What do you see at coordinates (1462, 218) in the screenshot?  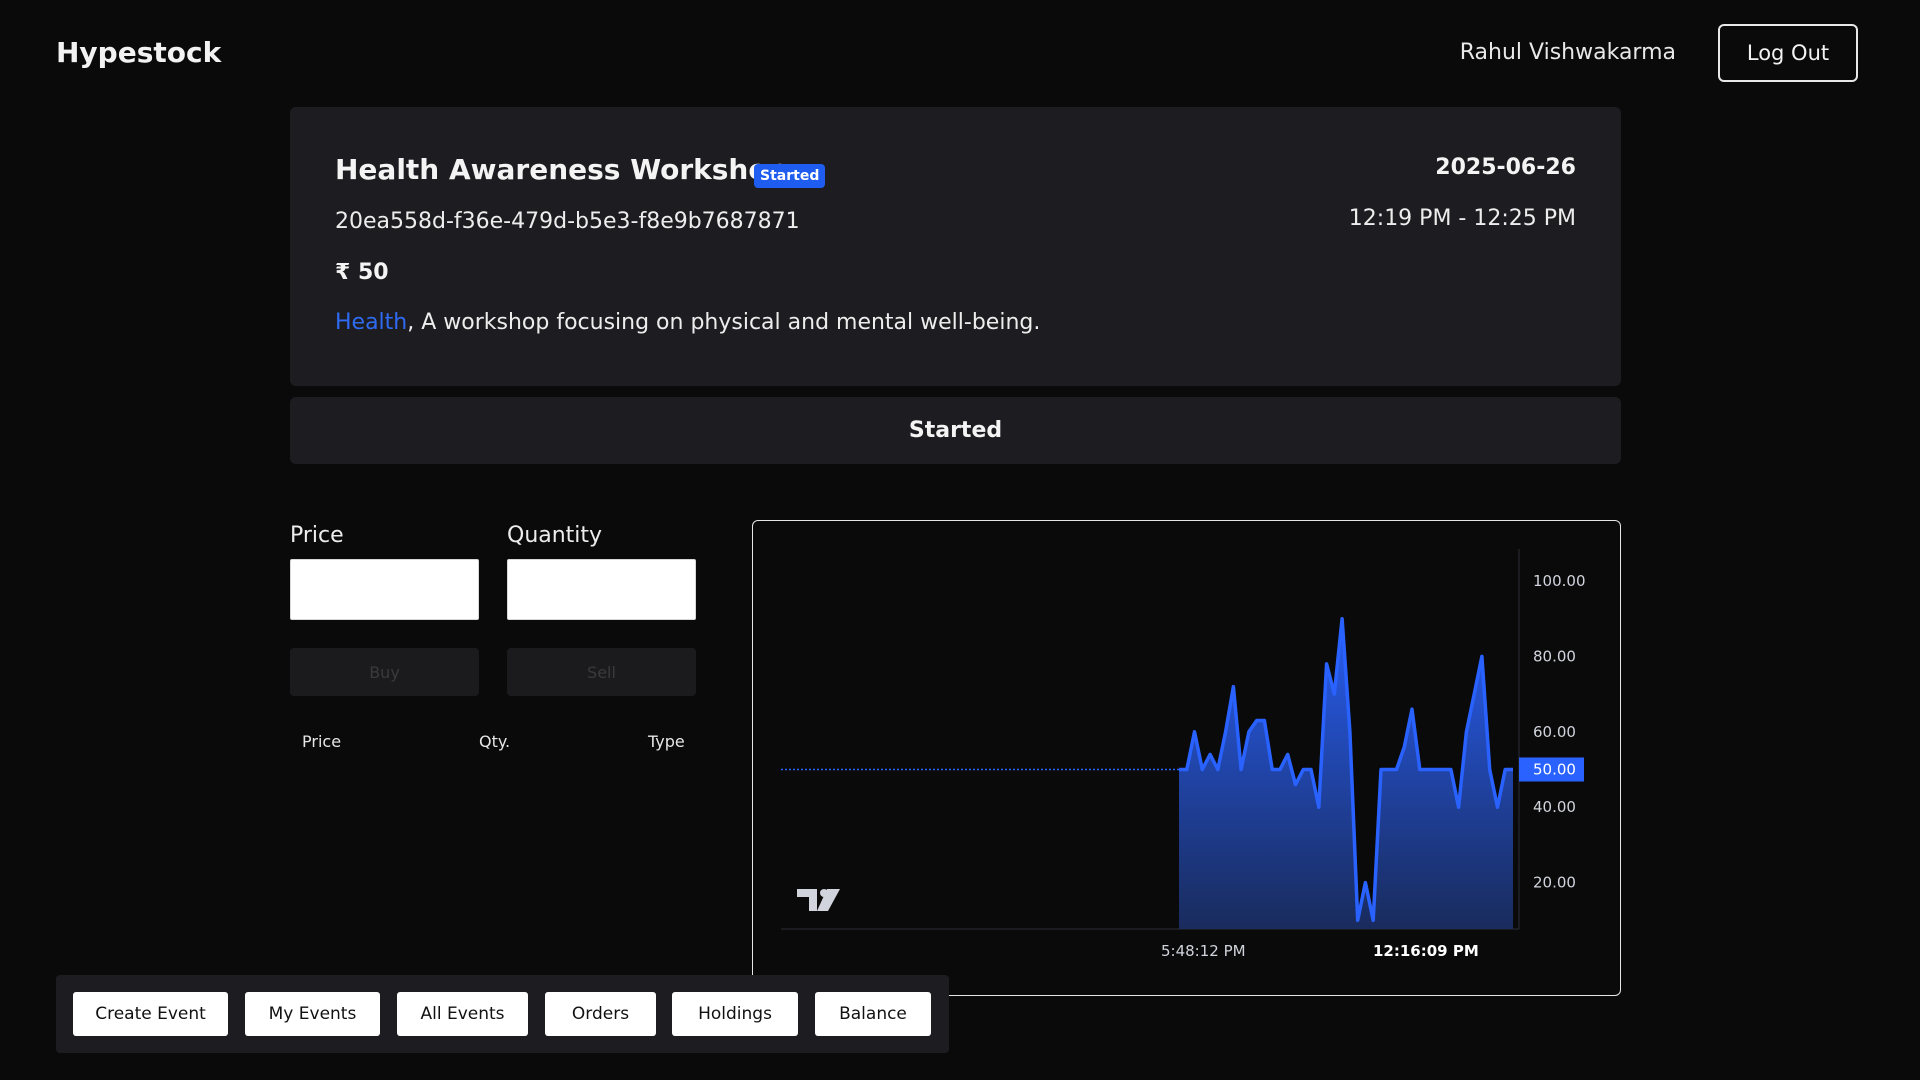 I see `event-time-range: 12:19 PM - 12:25 PM` at bounding box center [1462, 218].